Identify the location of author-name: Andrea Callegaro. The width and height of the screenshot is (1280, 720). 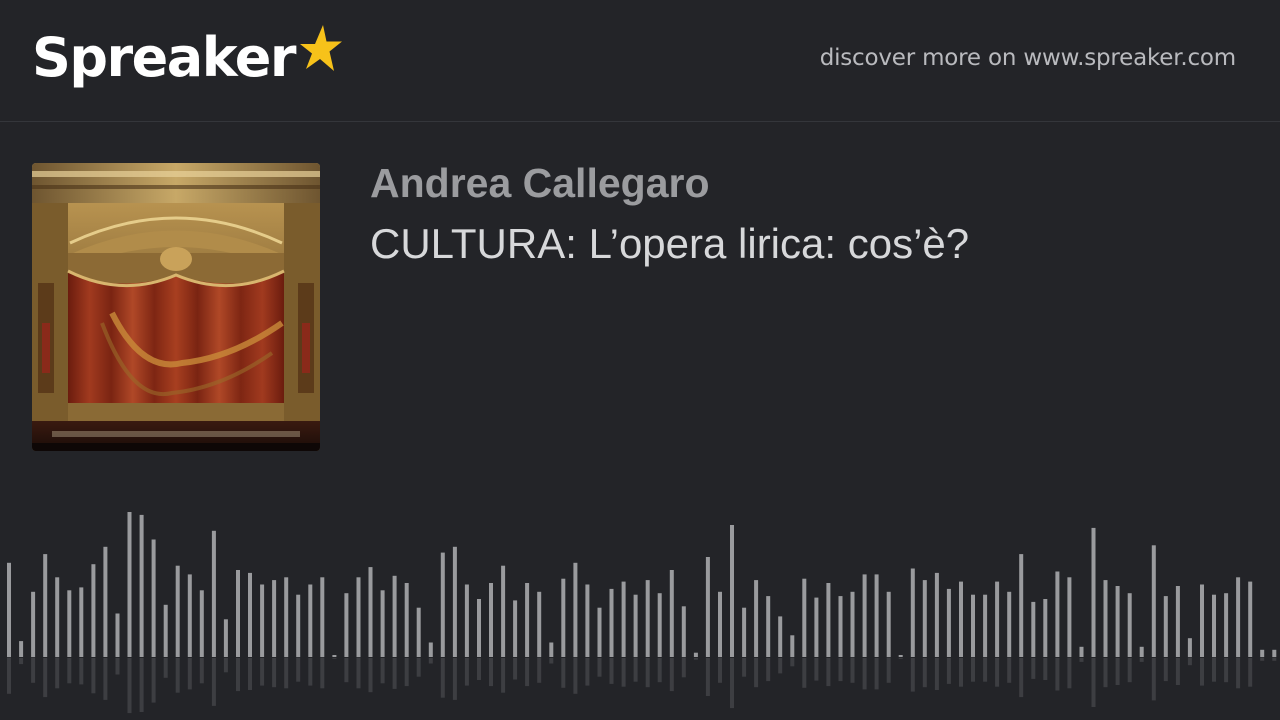
(540, 183).